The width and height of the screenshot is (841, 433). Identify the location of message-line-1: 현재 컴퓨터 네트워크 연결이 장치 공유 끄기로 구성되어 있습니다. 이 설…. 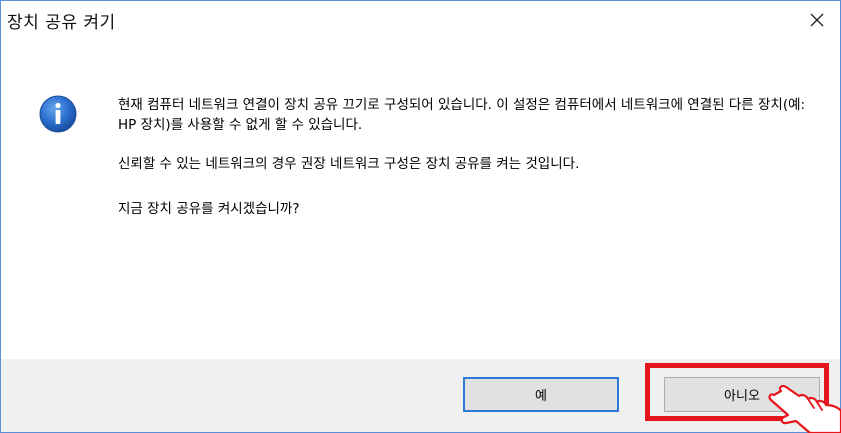
(462, 115).